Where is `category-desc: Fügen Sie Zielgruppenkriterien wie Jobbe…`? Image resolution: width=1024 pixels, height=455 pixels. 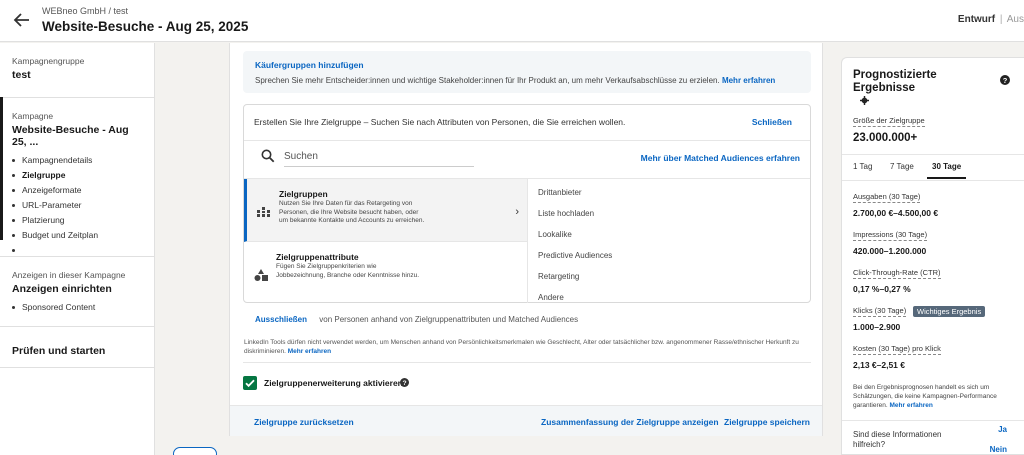 category-desc: Fügen Sie Zielgruppenkriterien wie Jobbe… is located at coordinates (348, 271).